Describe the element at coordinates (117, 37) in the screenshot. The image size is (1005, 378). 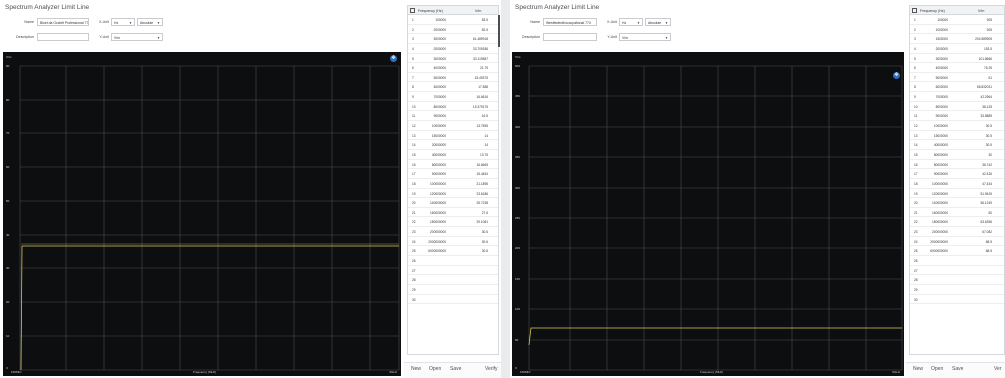
I see `yunit-value: V/m` at that location.